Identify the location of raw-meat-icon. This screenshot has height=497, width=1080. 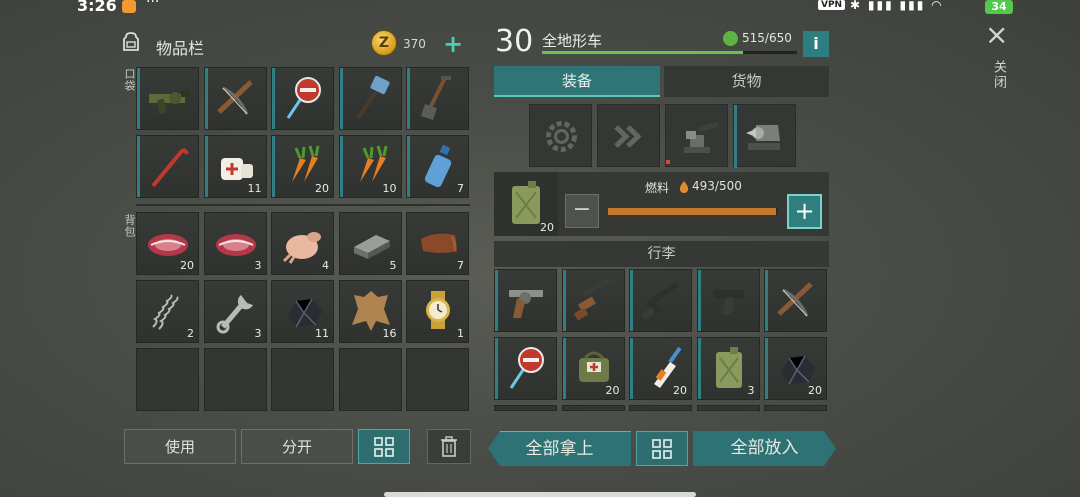
(235, 245).